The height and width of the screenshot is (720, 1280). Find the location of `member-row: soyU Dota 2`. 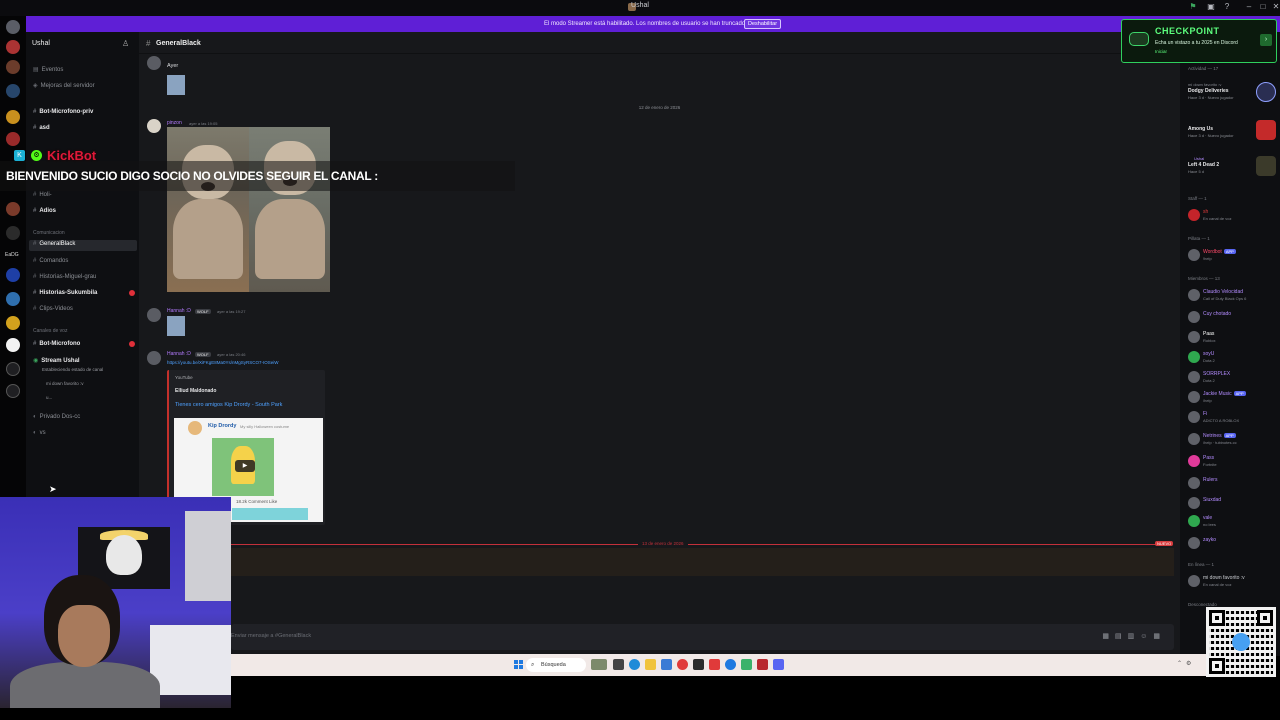

member-row: soyU Dota 2 is located at coordinates (1233, 358).